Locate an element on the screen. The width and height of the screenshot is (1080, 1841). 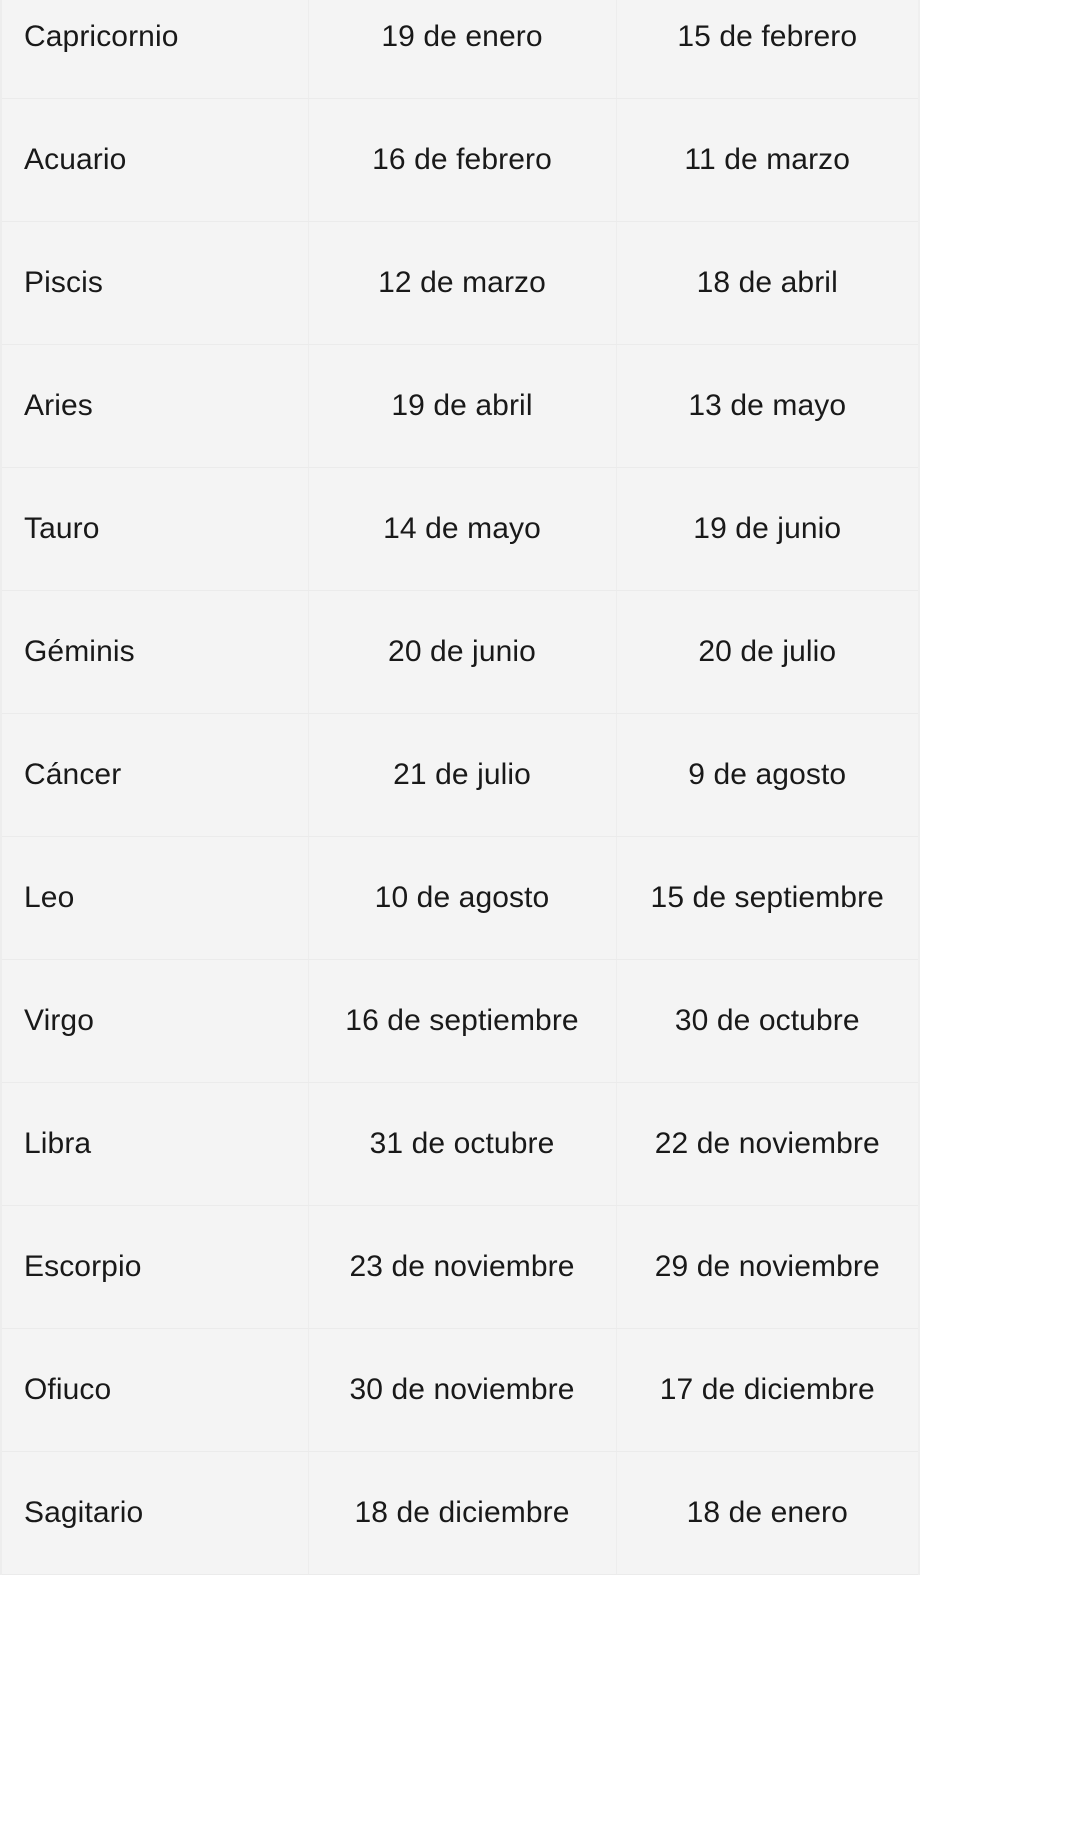
table-row: Acuario 16 de febrero 11 de marzo is located at coordinates (460, 160).